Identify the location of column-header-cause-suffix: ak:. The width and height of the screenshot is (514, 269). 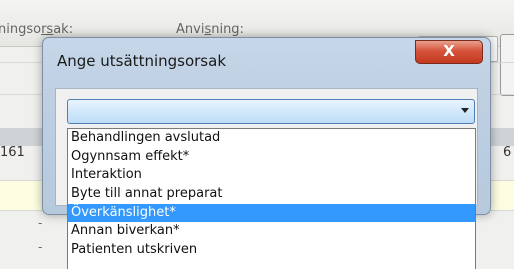
(63, 29).